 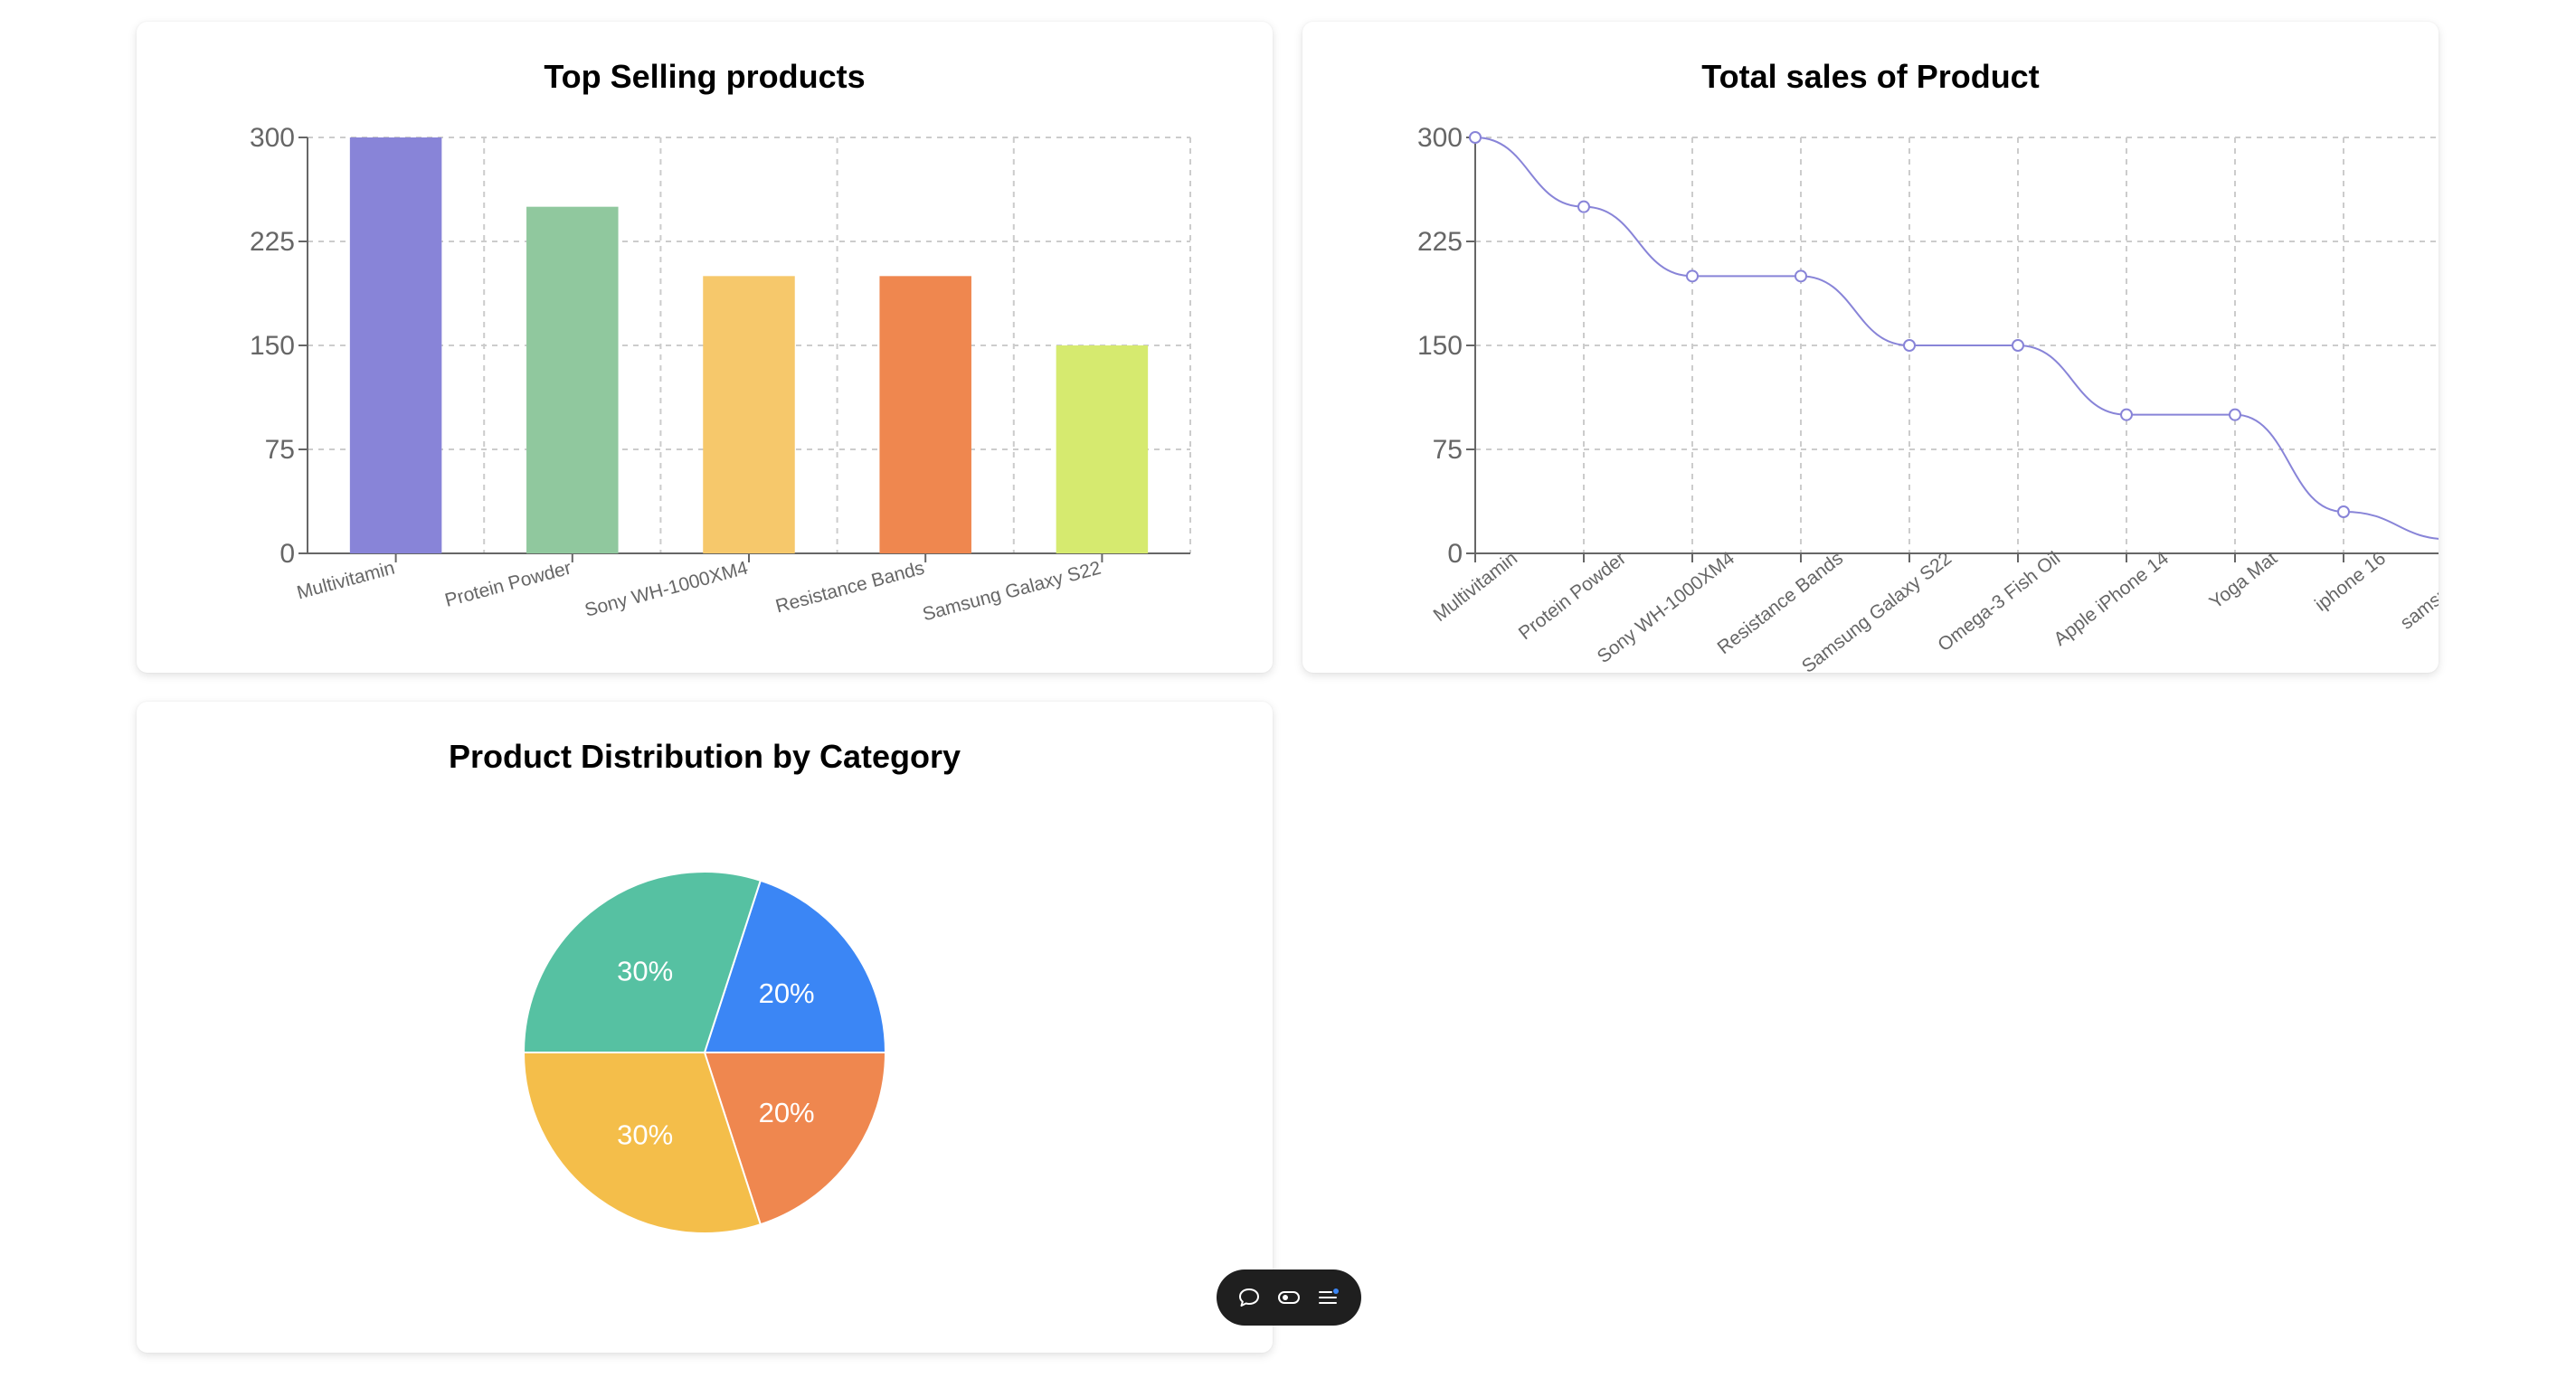 I want to click on list-icon, so click(x=1329, y=1296).